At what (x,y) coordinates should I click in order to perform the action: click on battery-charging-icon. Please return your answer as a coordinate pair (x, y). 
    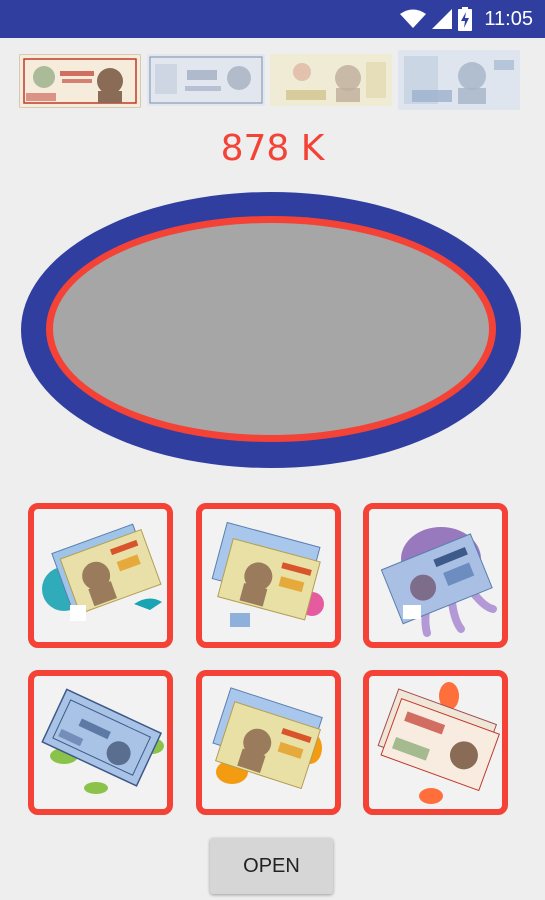
    Looking at the image, I should click on (465, 19).